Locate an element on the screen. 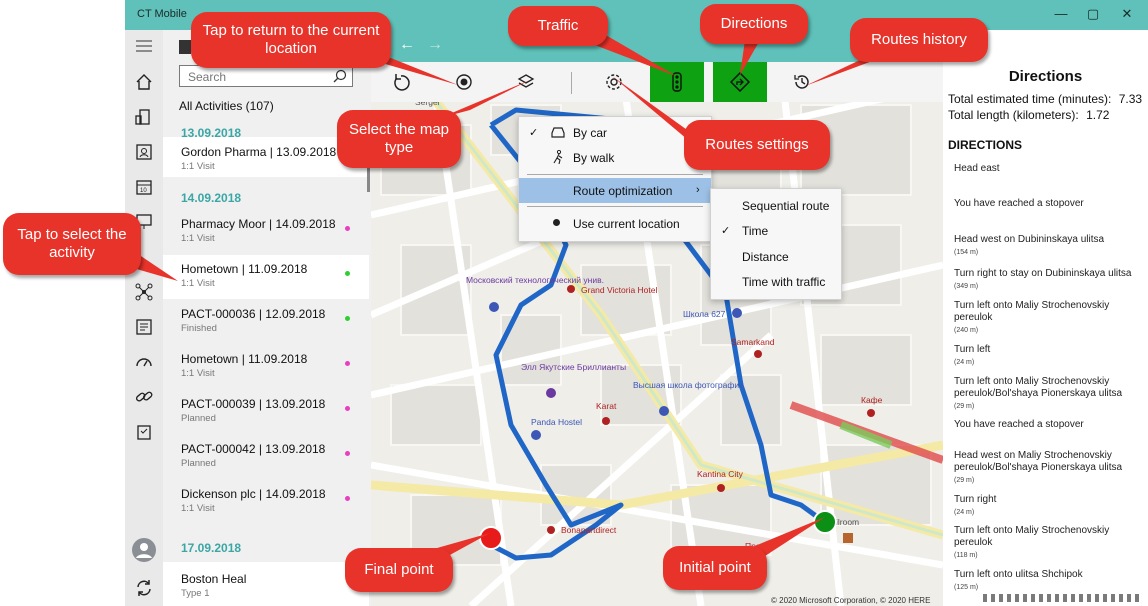  map-label: Karat is located at coordinates (606, 406).